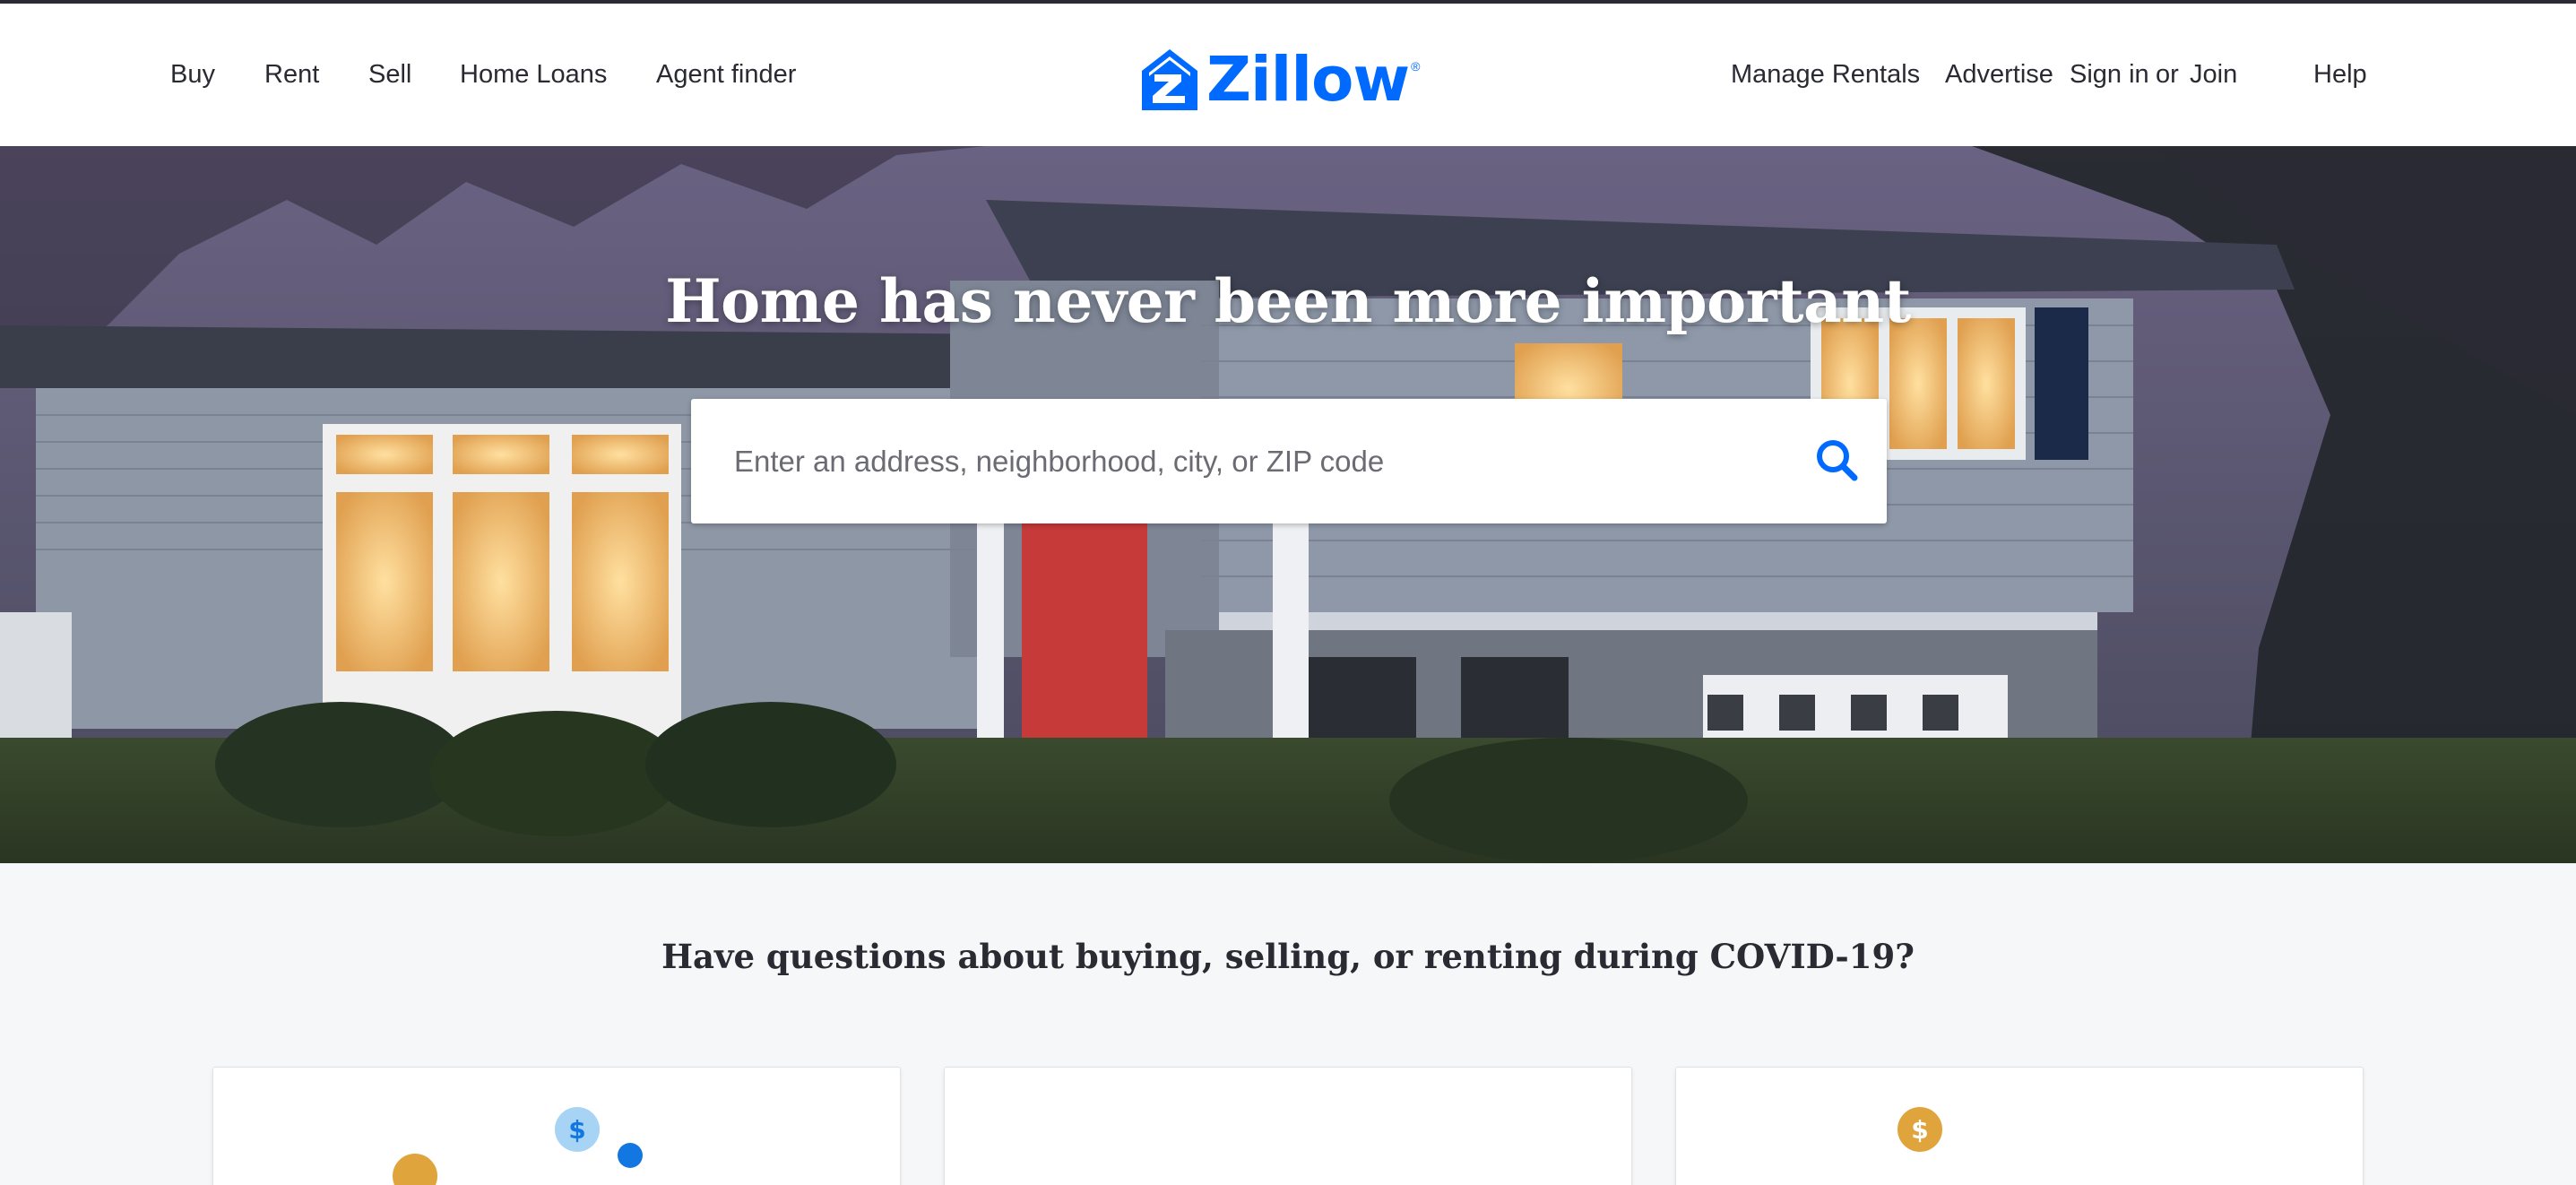  What do you see at coordinates (2019, 1126) in the screenshot?
I see `covid-card-renting: $` at bounding box center [2019, 1126].